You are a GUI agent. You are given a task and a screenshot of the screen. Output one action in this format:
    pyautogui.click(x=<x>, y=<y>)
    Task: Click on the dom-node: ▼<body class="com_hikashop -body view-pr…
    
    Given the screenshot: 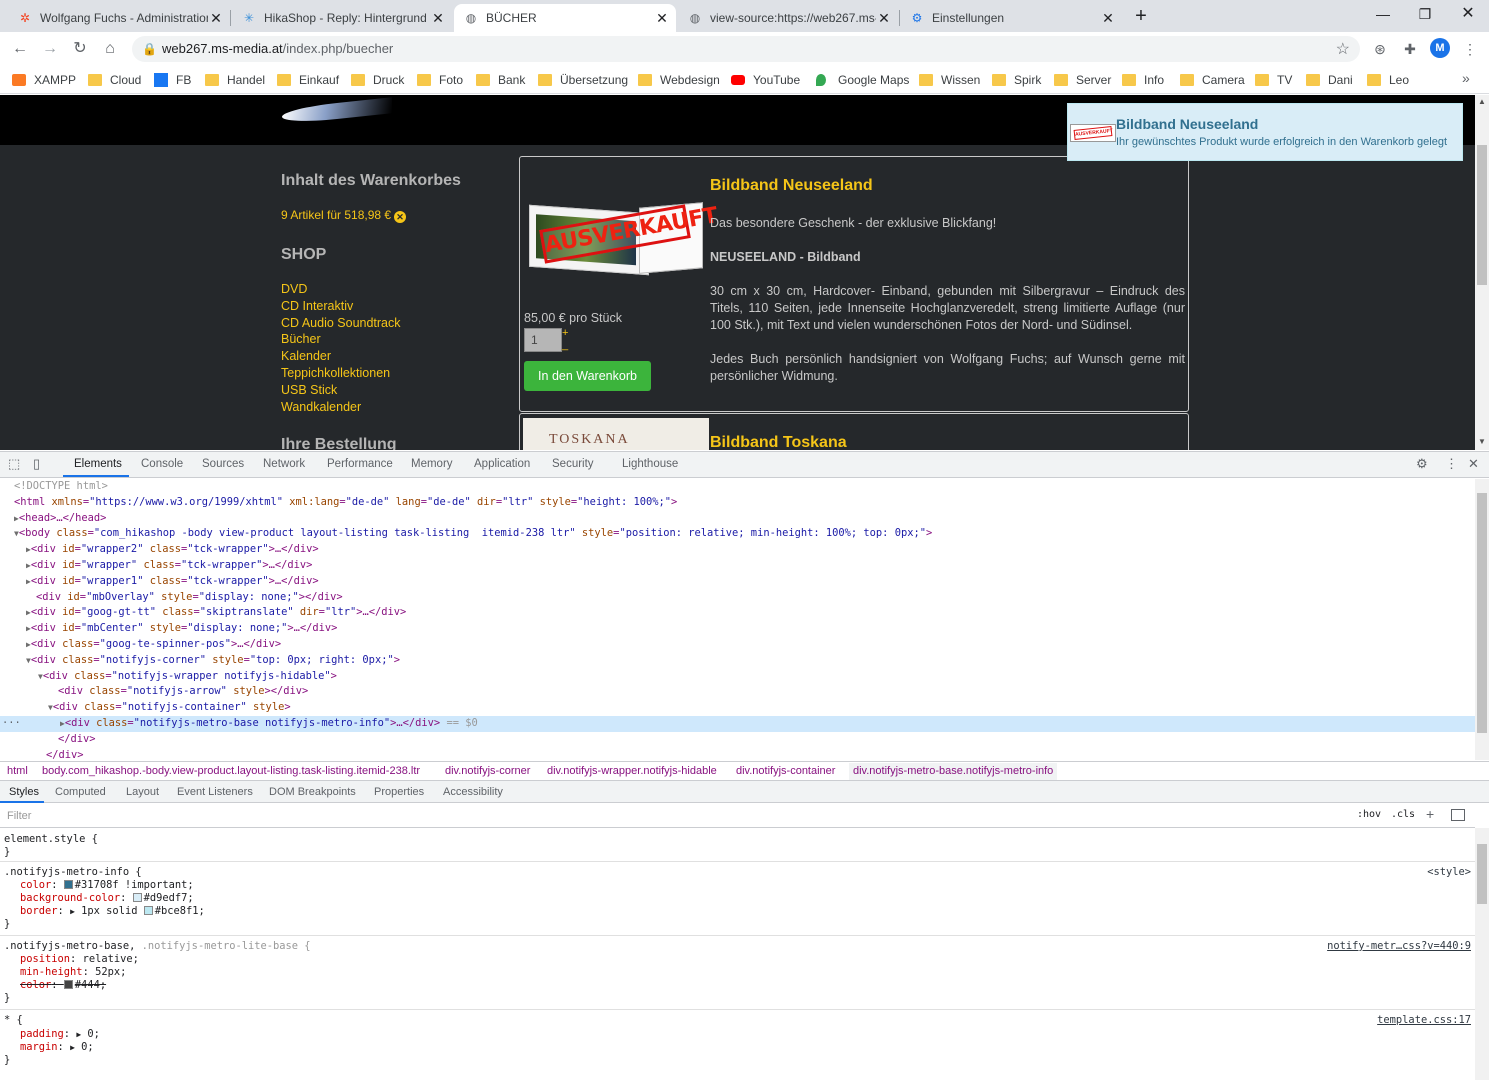 What is the action you would take?
    pyautogui.click(x=737, y=534)
    